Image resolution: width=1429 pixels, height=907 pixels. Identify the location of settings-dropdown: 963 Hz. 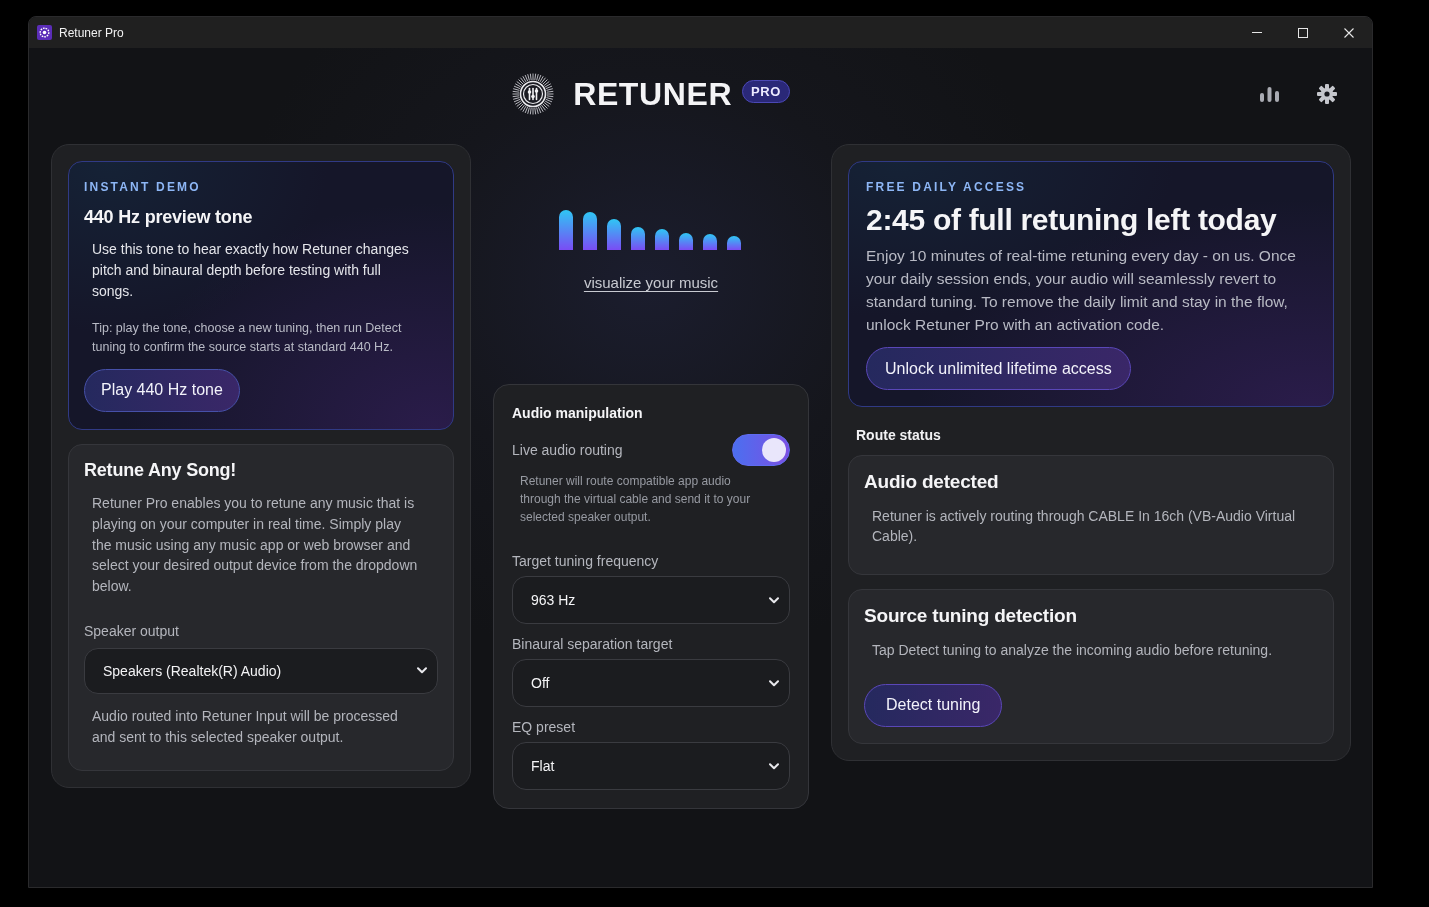
(651, 600).